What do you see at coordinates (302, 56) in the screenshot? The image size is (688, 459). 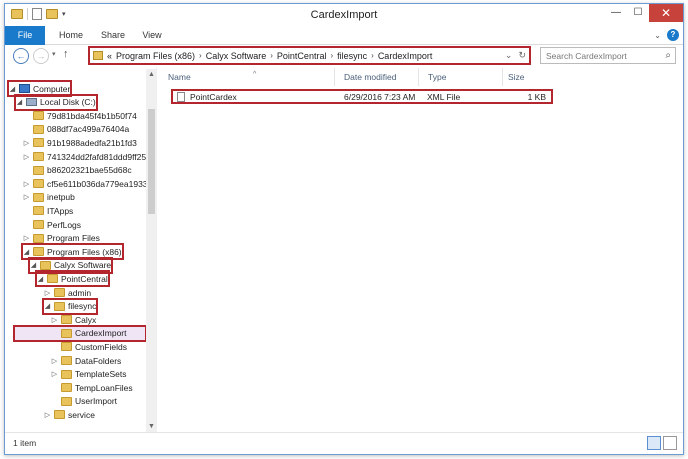 I see `breadcrumb-item: PointCentral` at bounding box center [302, 56].